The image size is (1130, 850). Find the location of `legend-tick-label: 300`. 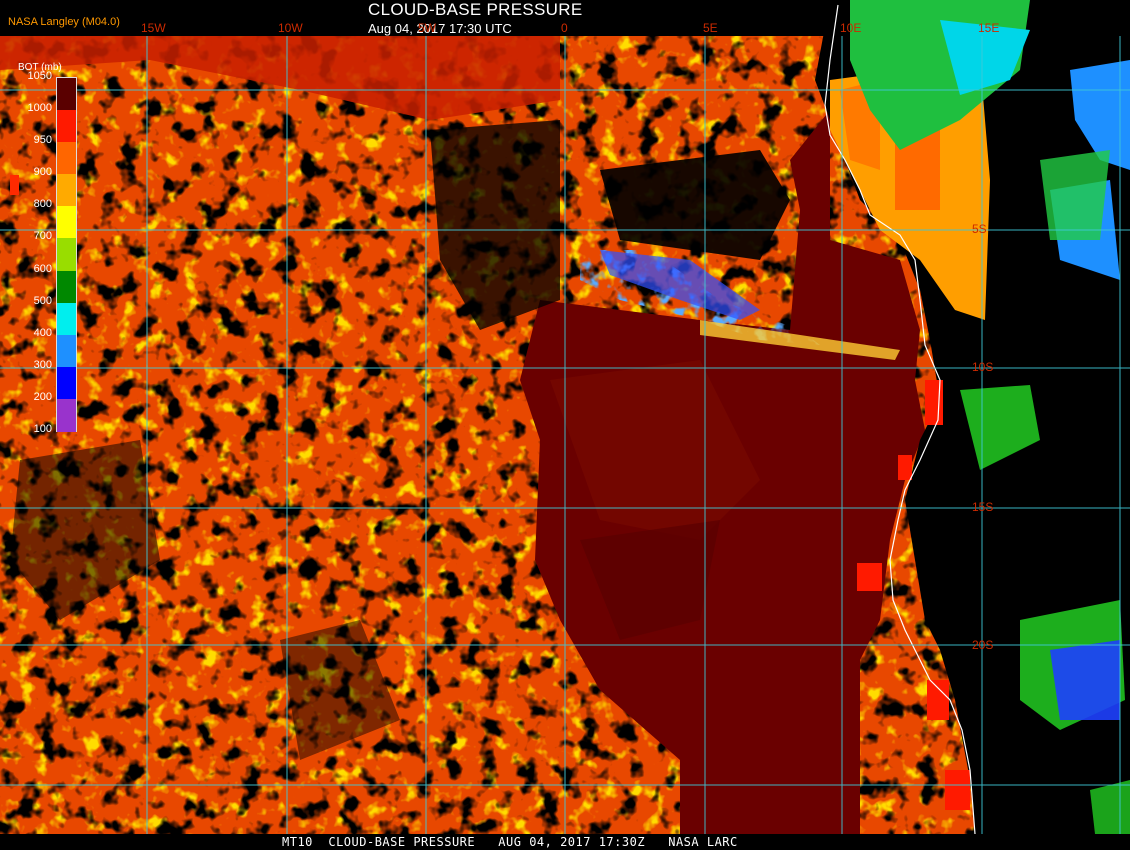

legend-tick-label: 300 is located at coordinates (42, 364).